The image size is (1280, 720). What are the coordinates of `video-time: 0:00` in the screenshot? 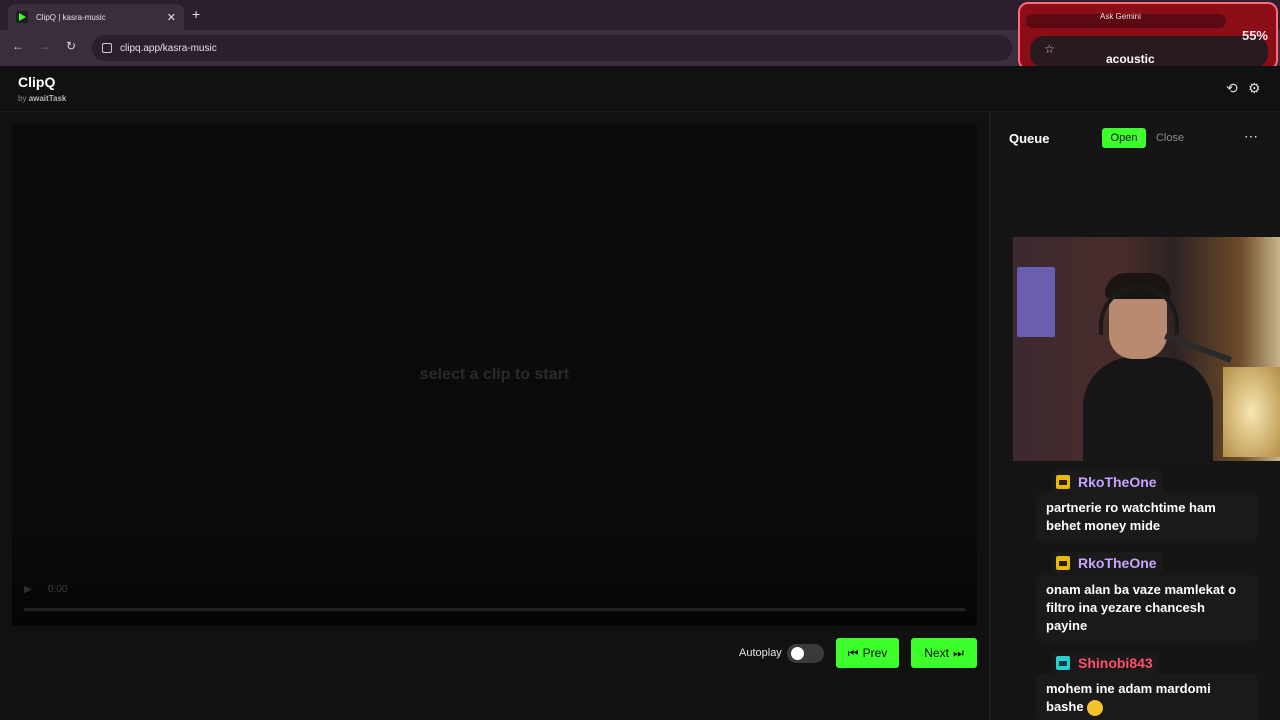 It's located at (58, 589).